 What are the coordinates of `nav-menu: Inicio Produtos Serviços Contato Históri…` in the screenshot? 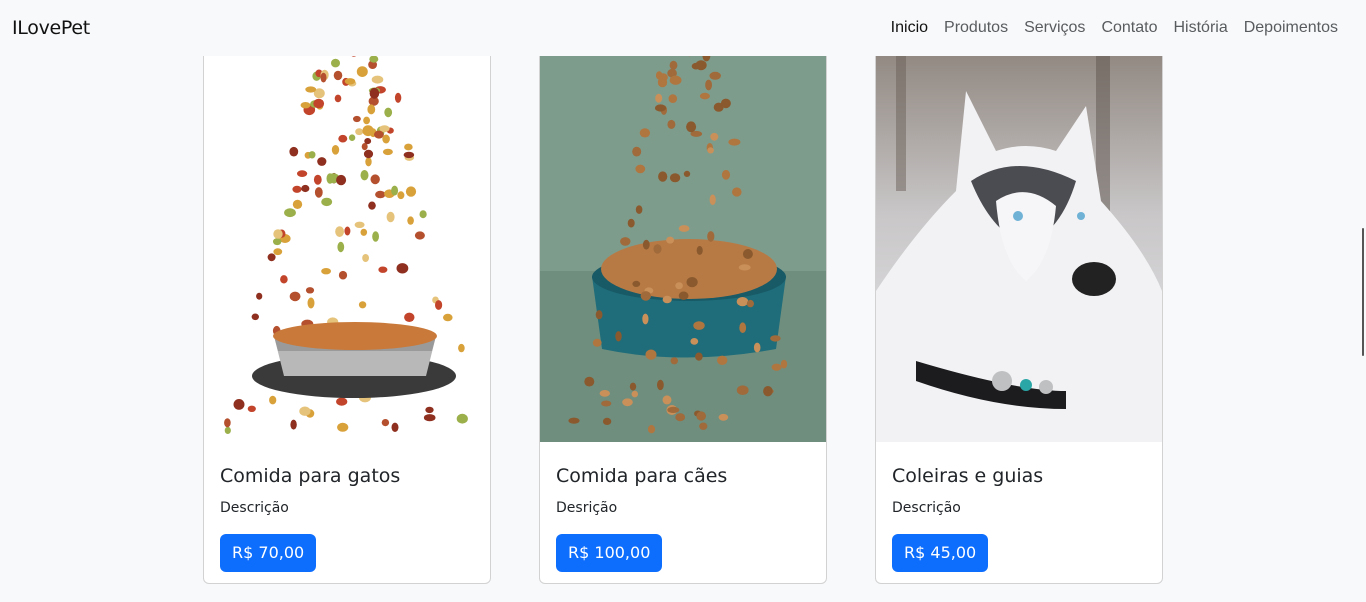 It's located at (1114, 28).